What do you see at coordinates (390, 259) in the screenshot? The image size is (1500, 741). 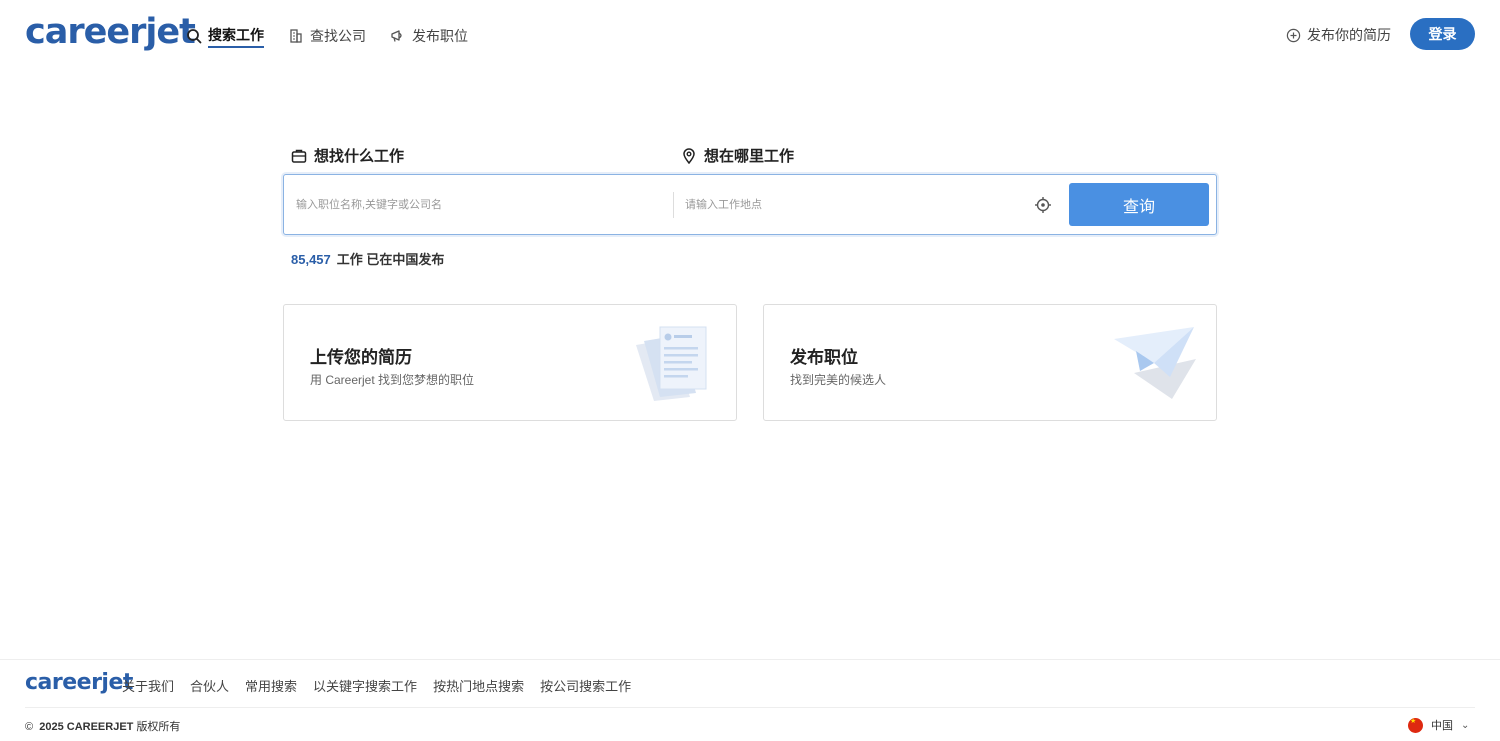 I see `job-count-text: 工作 已在中国发布` at bounding box center [390, 259].